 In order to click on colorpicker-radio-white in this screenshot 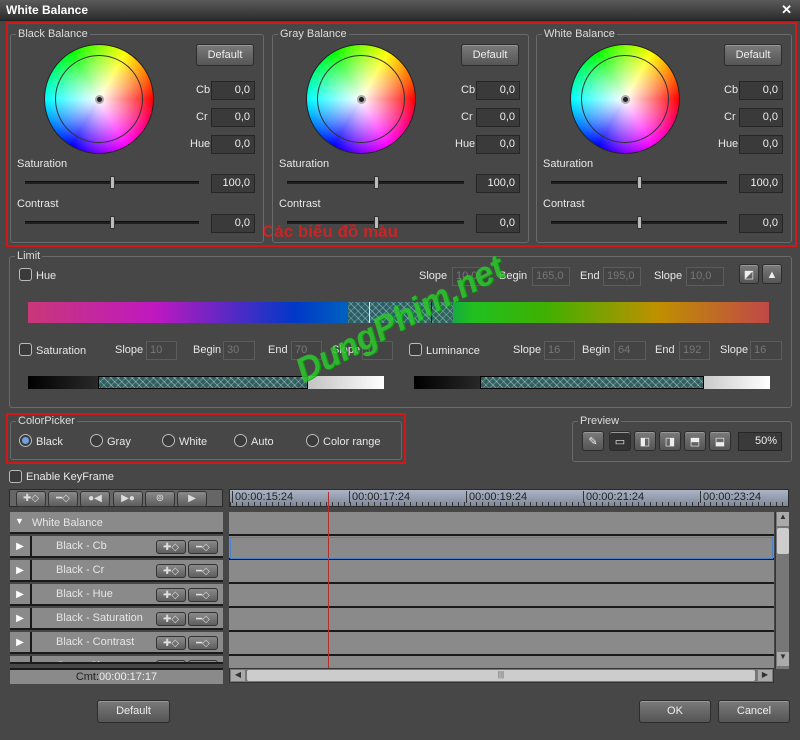, I will do `click(168, 440)`.